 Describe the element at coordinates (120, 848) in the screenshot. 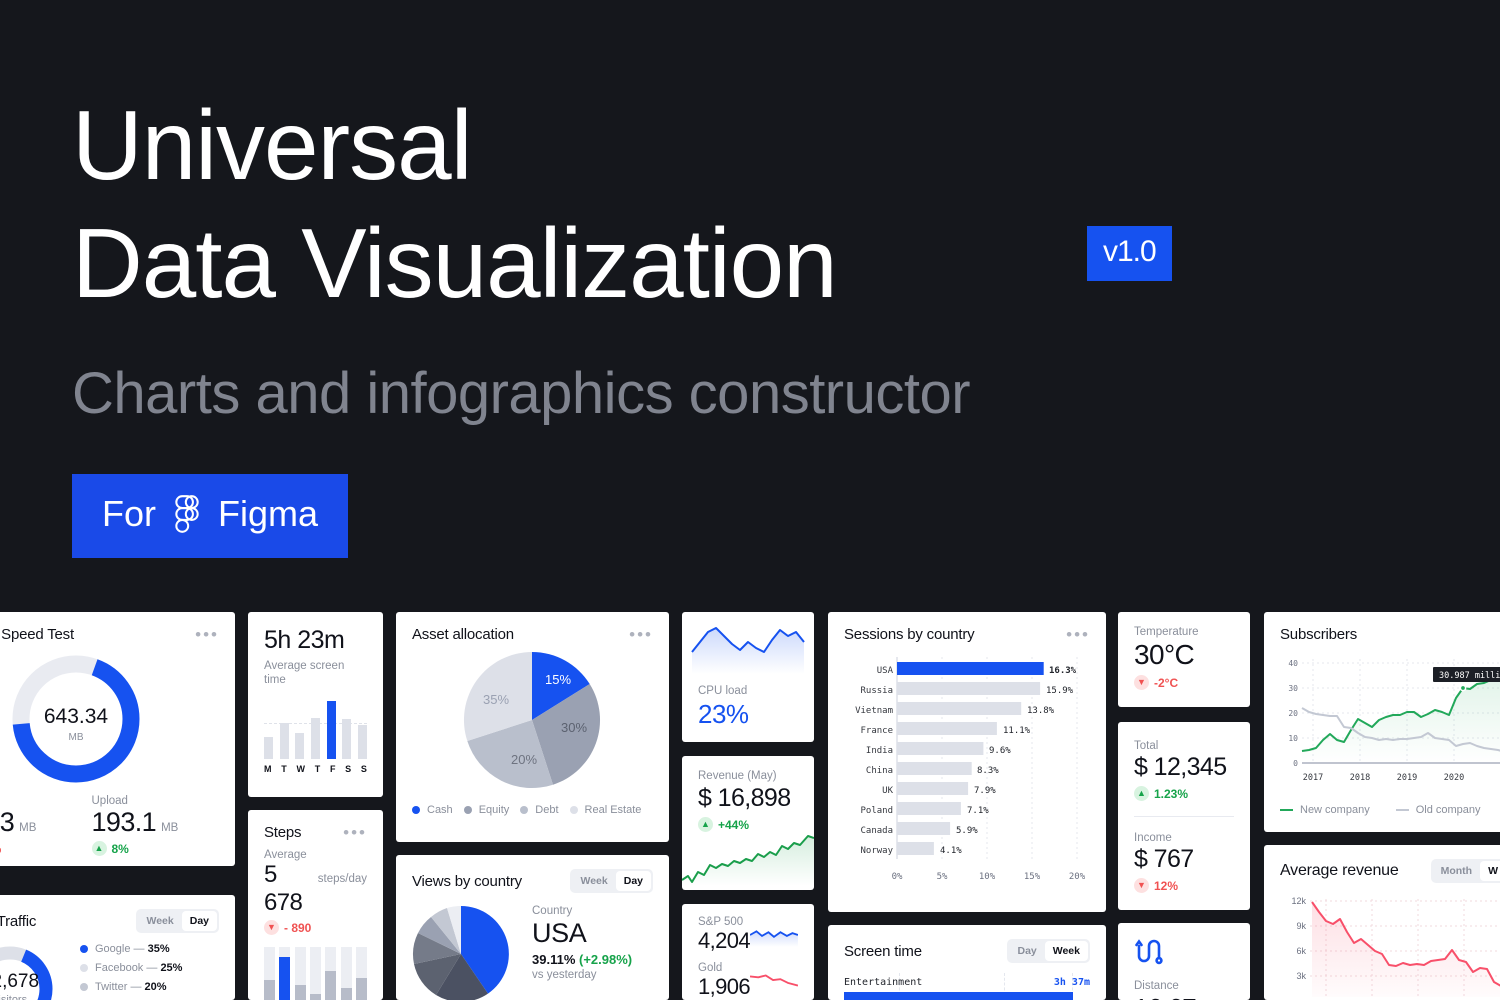

I see `upload-delta-value: 8%` at that location.